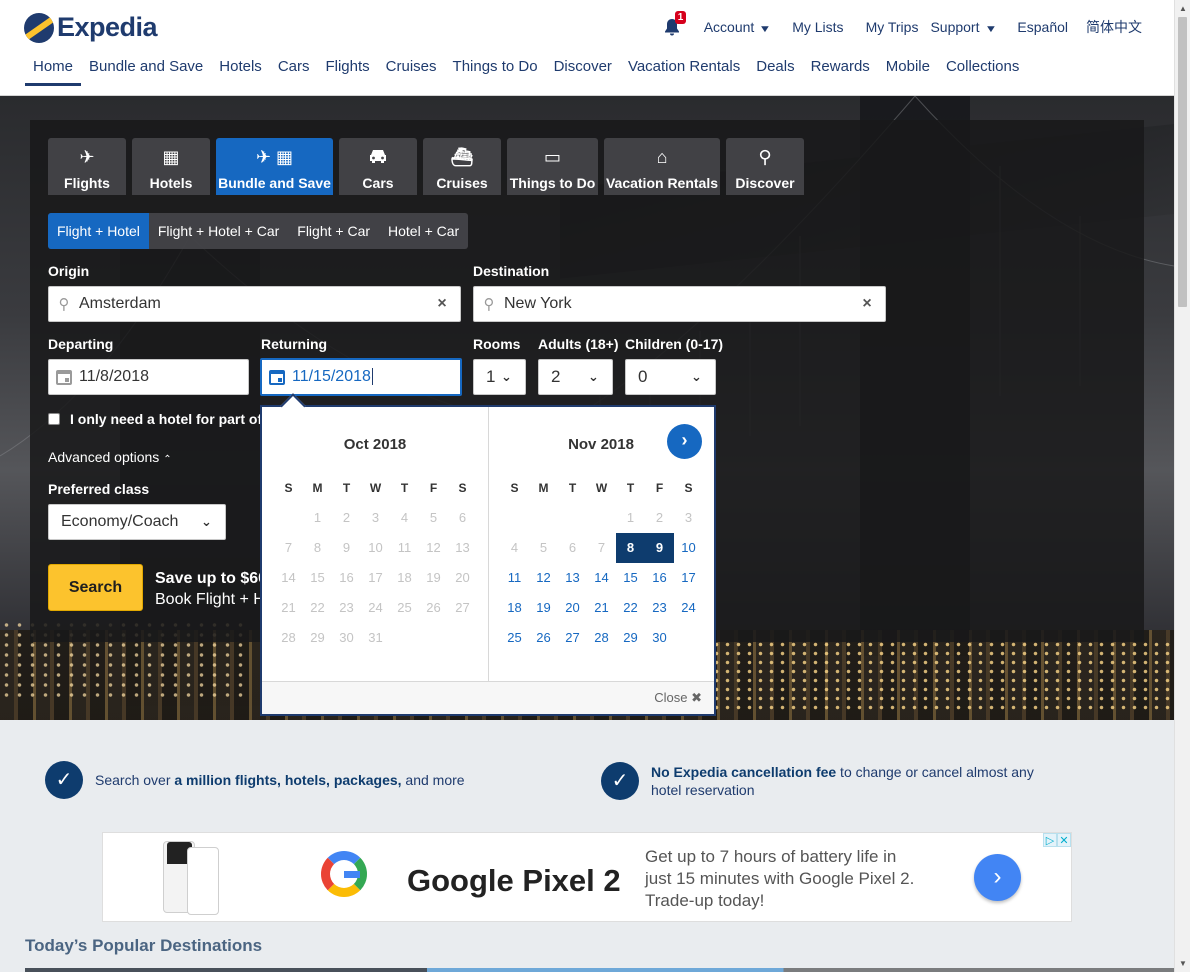 The height and width of the screenshot is (972, 1190). What do you see at coordinates (95, 587) in the screenshot?
I see `search-button: Search` at bounding box center [95, 587].